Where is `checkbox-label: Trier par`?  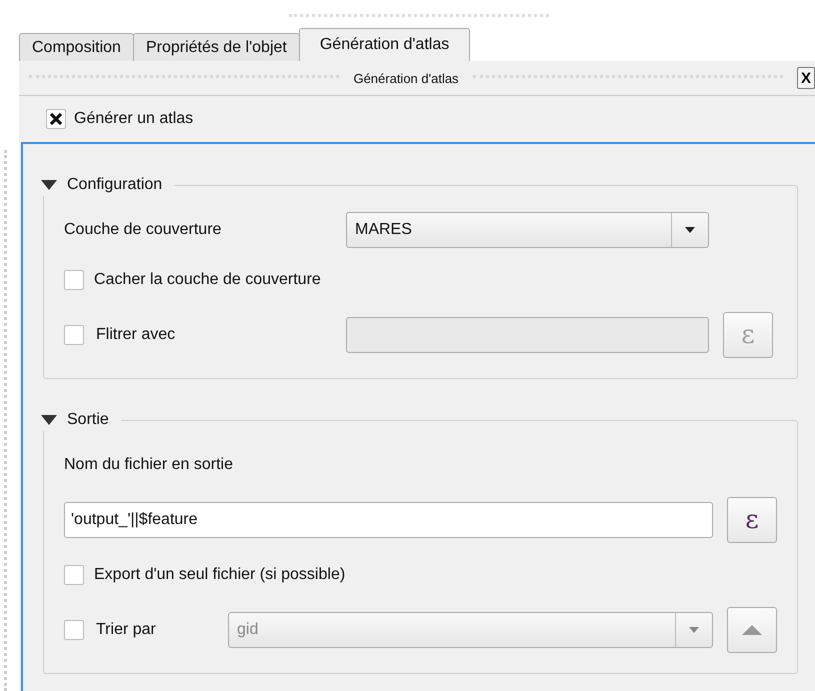
checkbox-label: Trier par is located at coordinates (126, 630).